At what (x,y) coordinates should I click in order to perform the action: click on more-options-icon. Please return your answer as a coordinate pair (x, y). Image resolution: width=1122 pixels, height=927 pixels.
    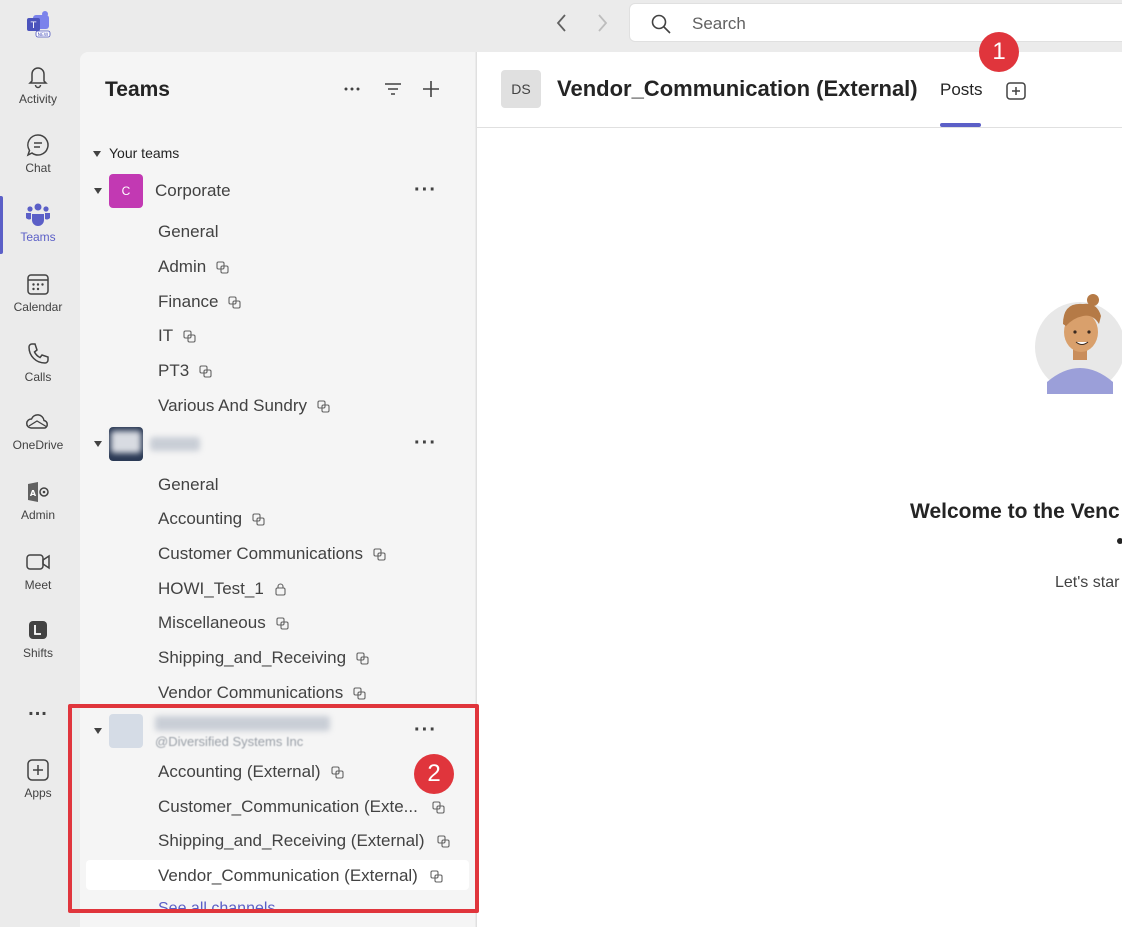
    Looking at the image, I should click on (352, 89).